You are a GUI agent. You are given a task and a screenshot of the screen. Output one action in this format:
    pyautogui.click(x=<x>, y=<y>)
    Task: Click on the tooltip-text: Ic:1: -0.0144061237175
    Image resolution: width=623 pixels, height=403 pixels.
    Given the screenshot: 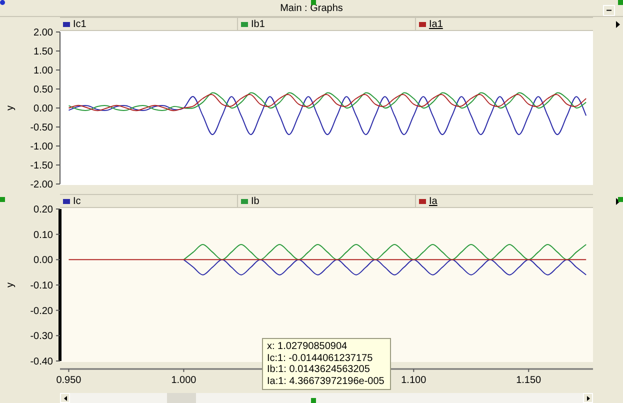 What is the action you would take?
    pyautogui.click(x=320, y=358)
    